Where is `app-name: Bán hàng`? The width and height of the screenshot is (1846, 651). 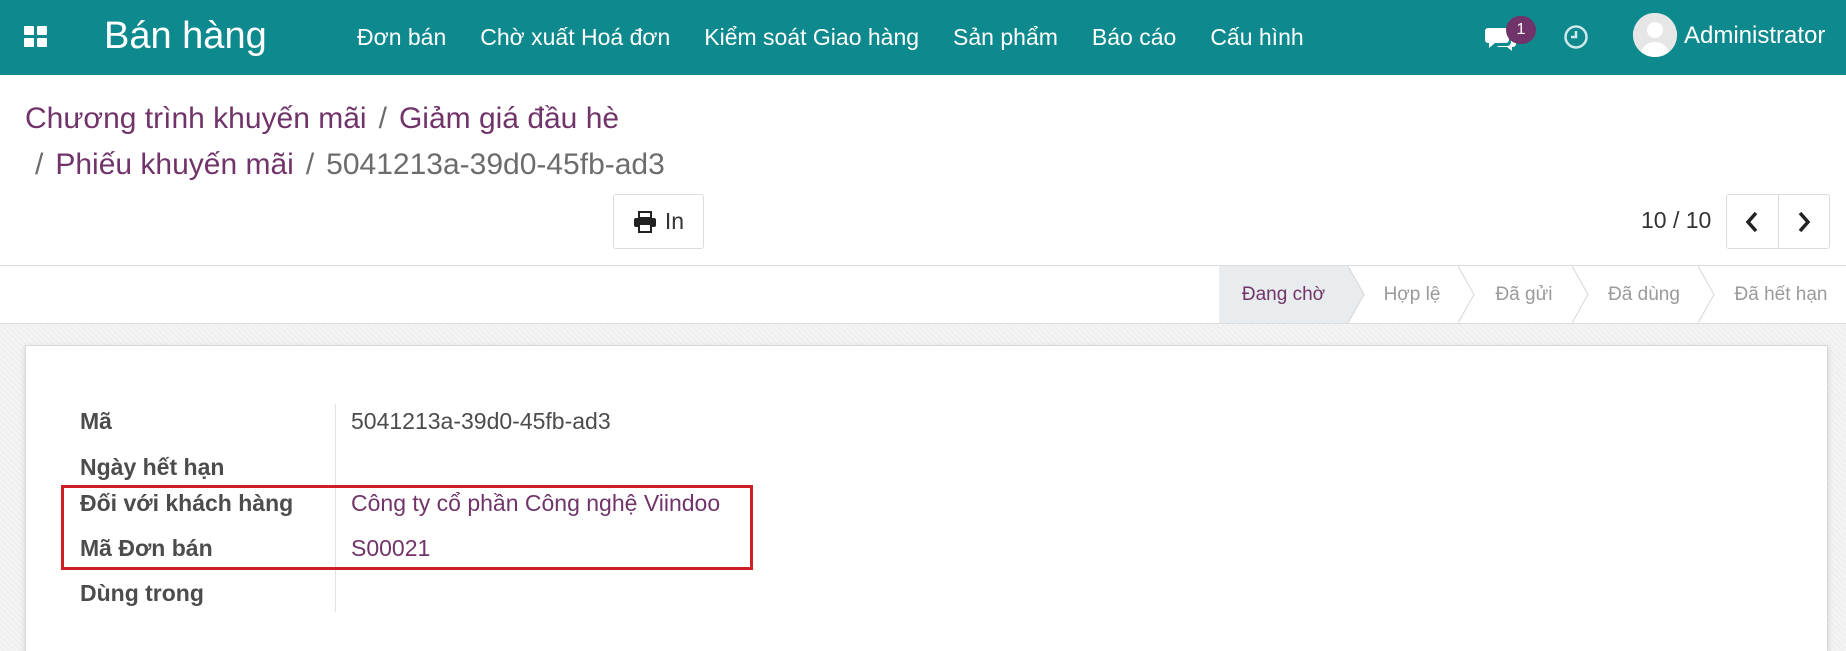
app-name: Bán hàng is located at coordinates (185, 36).